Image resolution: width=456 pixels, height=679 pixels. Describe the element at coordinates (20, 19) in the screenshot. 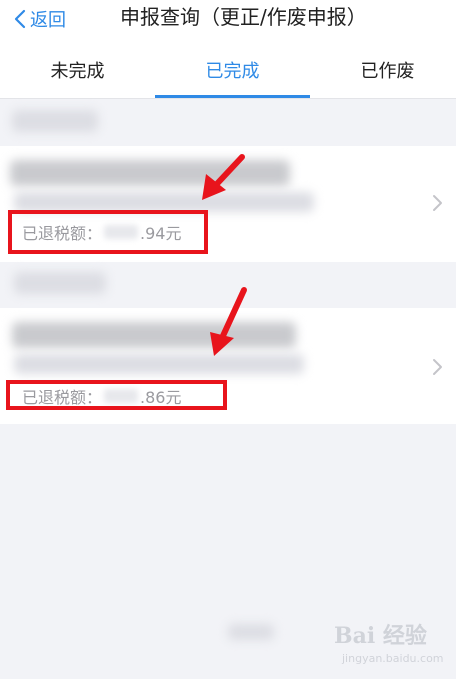

I see `chevron-left-icon` at that location.